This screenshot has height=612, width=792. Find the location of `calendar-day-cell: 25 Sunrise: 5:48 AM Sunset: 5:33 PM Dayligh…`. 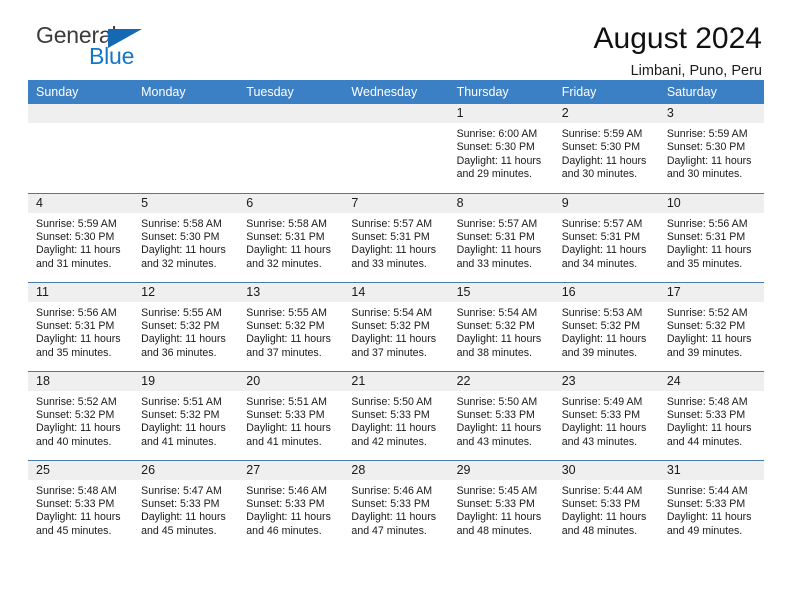

calendar-day-cell: 25 Sunrise: 5:48 AM Sunset: 5:33 PM Dayligh… is located at coordinates (81, 504).